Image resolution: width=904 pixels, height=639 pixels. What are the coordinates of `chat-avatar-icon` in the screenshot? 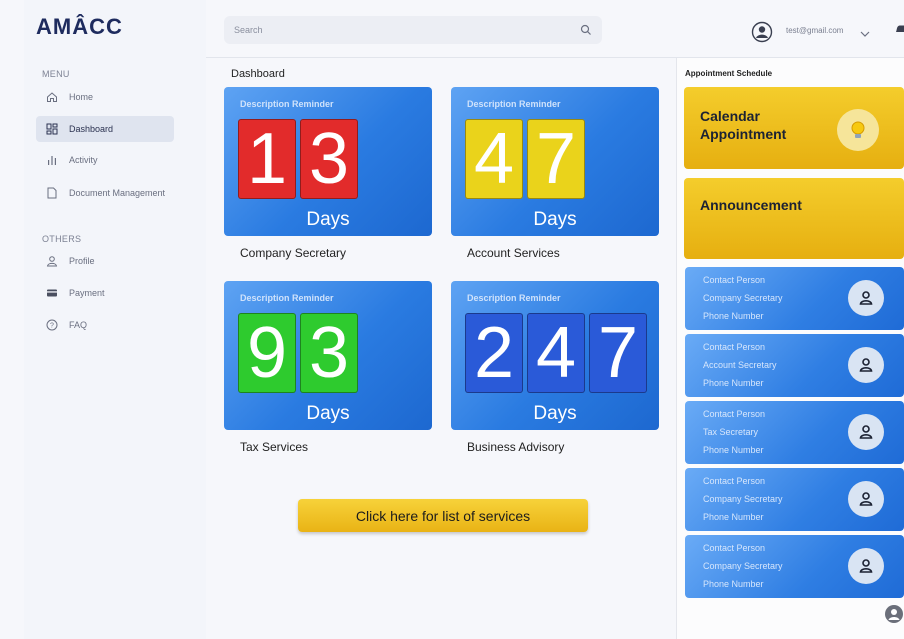 It's located at (894, 616).